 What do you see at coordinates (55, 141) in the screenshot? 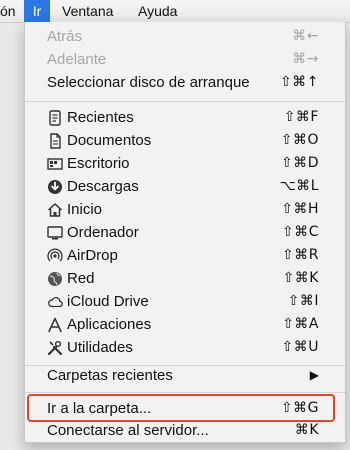
I see `documents-icon` at bounding box center [55, 141].